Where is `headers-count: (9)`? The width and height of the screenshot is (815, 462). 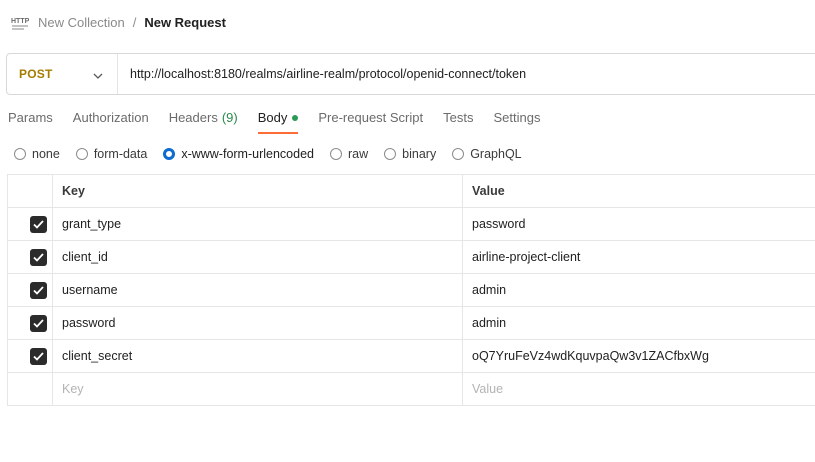 headers-count: (9) is located at coordinates (229, 117).